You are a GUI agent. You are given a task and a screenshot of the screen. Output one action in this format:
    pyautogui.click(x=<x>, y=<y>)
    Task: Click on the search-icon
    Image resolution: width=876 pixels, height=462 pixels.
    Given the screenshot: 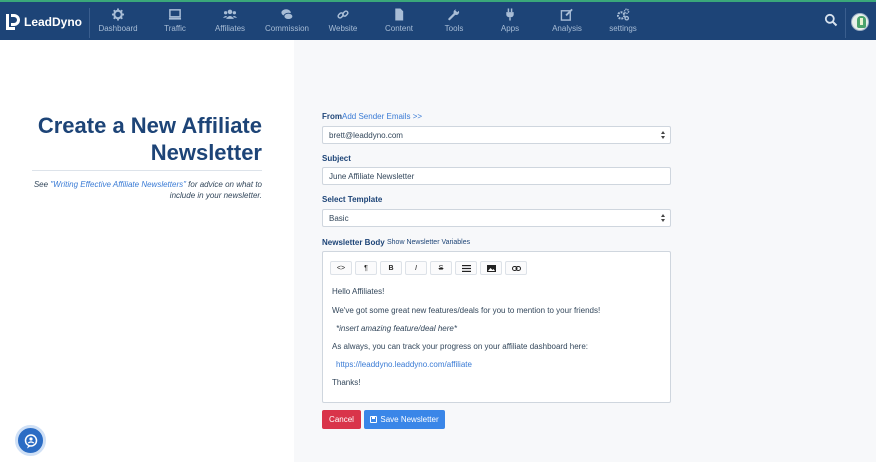 What is the action you would take?
    pyautogui.click(x=831, y=20)
    